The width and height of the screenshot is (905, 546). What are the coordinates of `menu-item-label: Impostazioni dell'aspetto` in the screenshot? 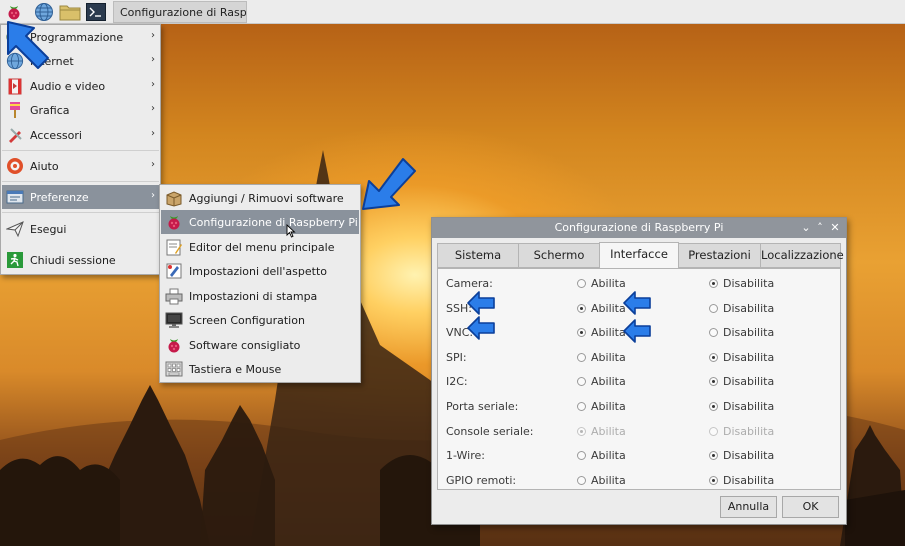 It's located at (258, 271).